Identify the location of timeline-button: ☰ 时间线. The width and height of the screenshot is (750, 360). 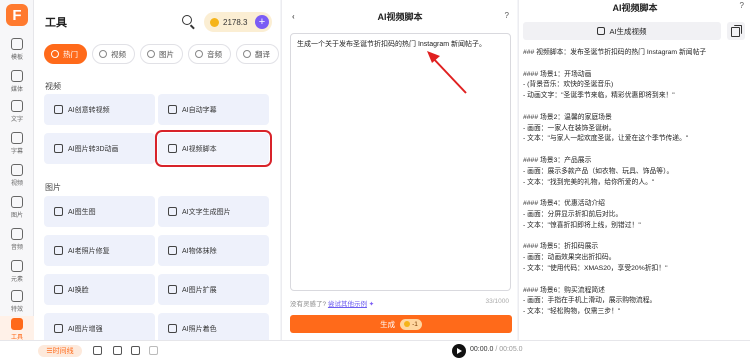
(60, 351).